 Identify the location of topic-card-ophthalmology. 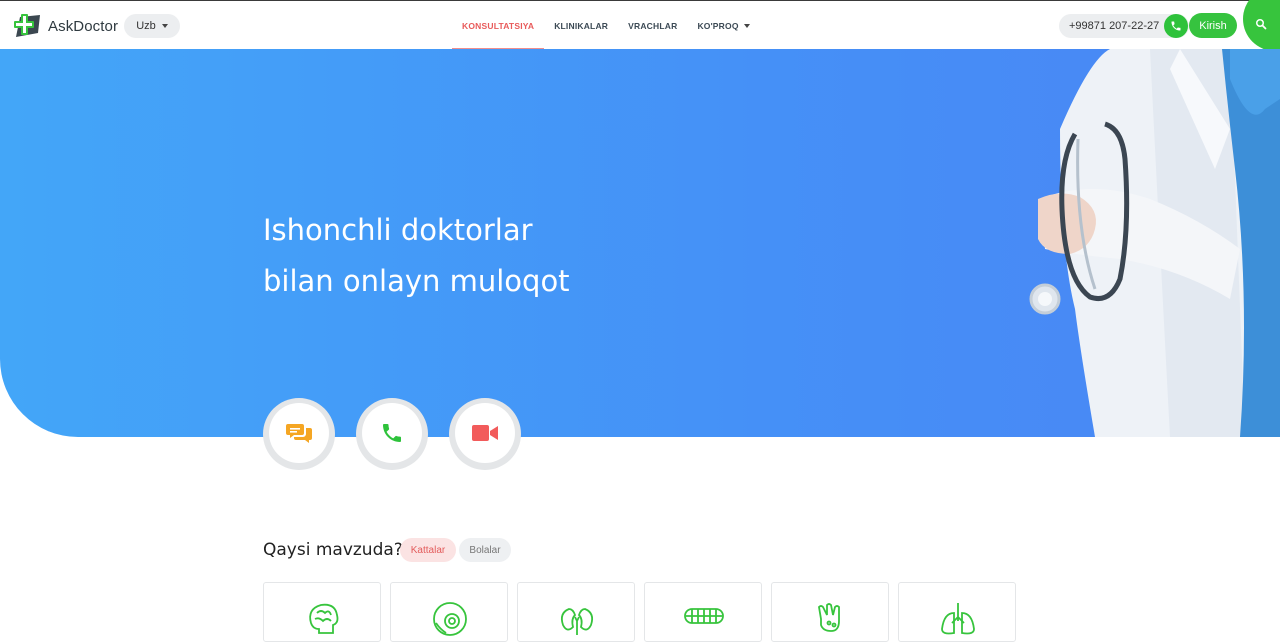
(449, 612).